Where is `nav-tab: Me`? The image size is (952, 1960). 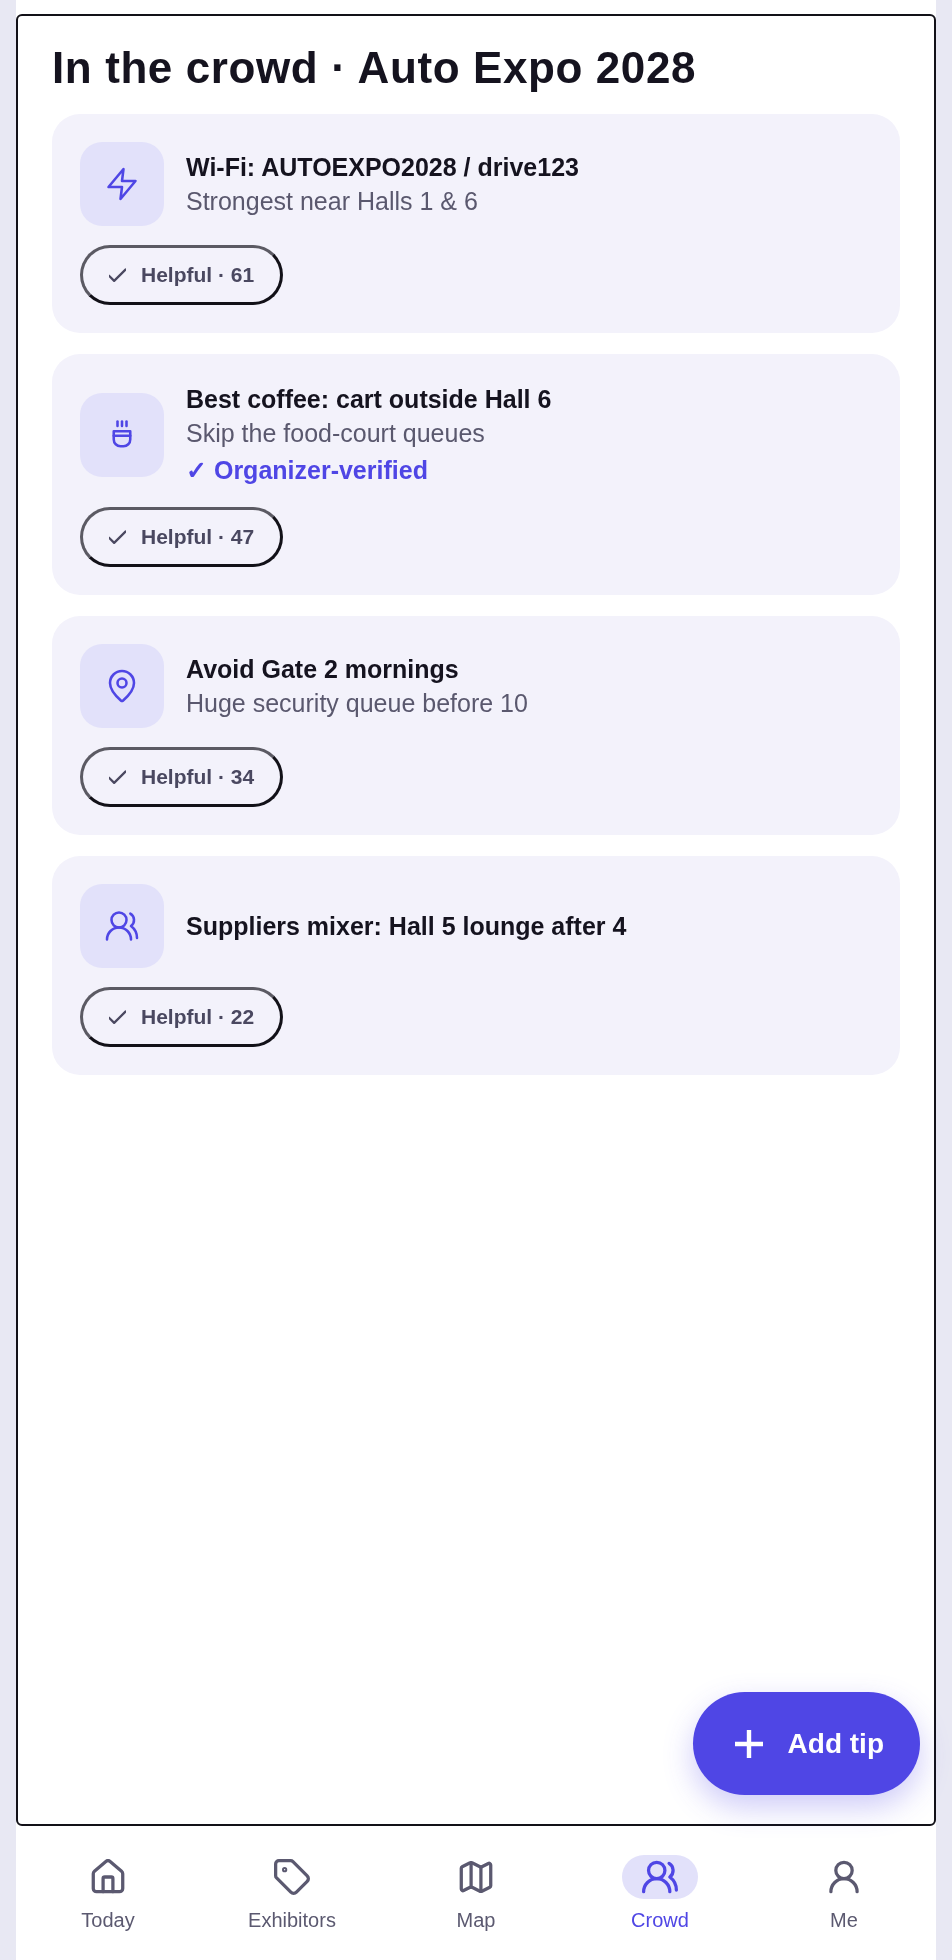
nav-tab: Me is located at coordinates (844, 1893).